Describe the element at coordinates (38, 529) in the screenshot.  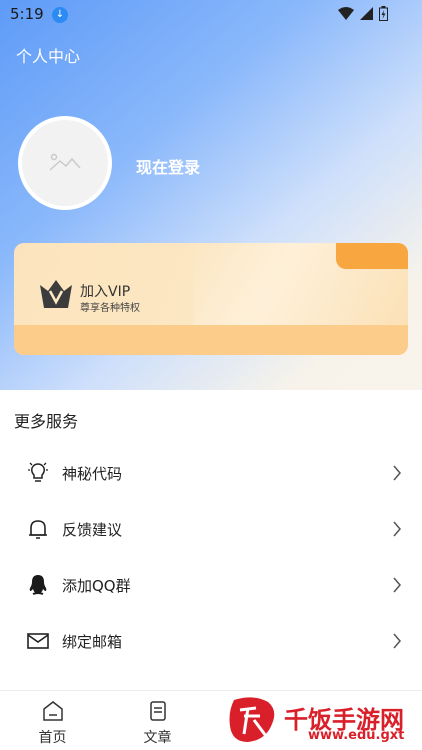
I see `bell-icon` at that location.